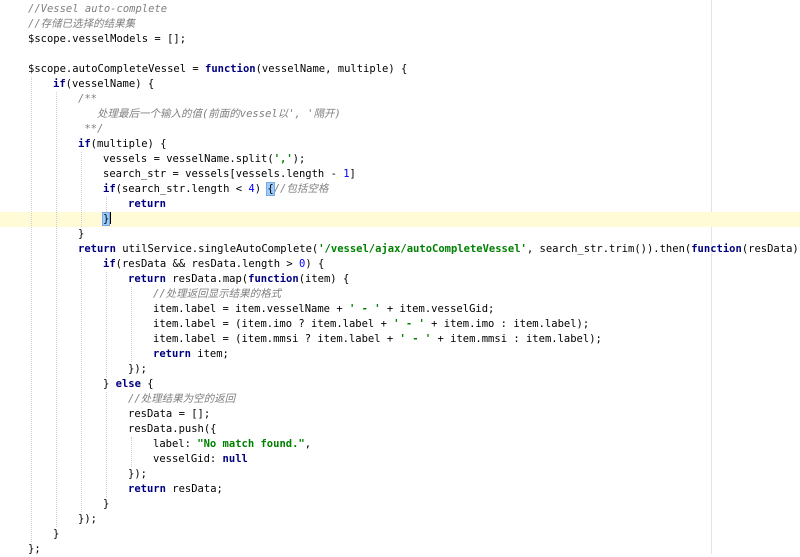  Describe the element at coordinates (229, 174) in the screenshot. I see `code-line: search_str = vessels[vessels.length - 1]` at that location.